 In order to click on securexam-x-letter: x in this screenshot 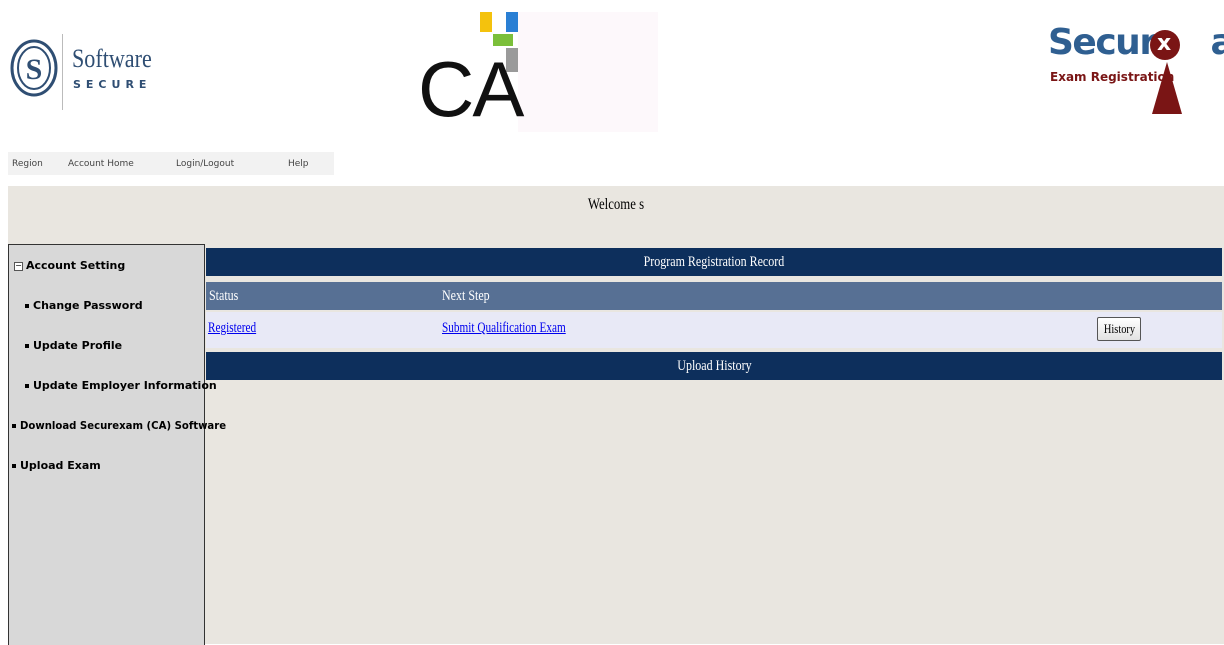, I will do `click(1164, 43)`.